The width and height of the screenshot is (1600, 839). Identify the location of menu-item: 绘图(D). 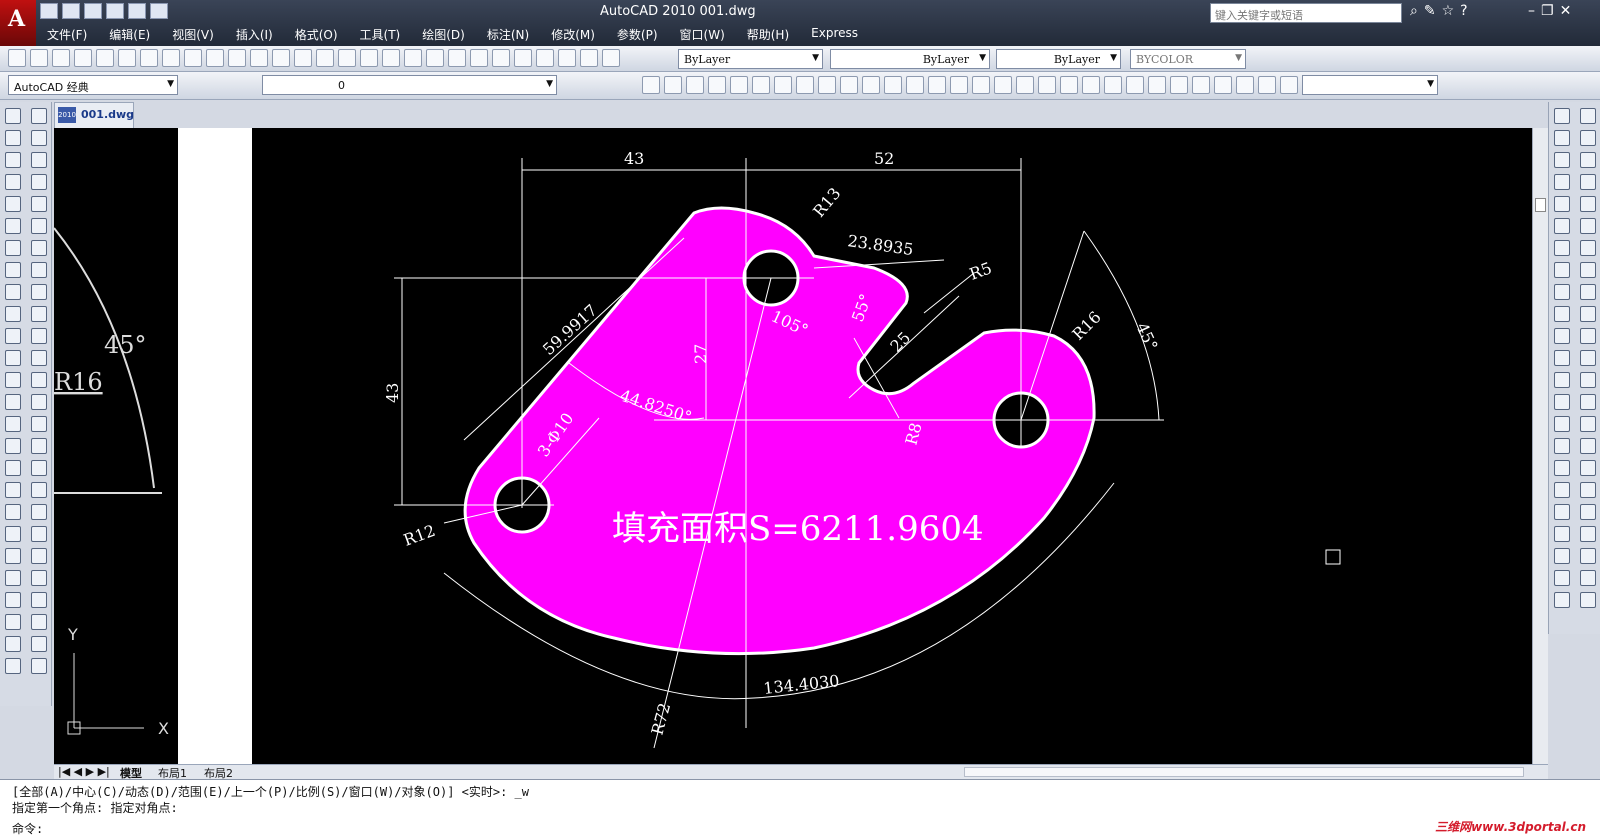
(443, 34).